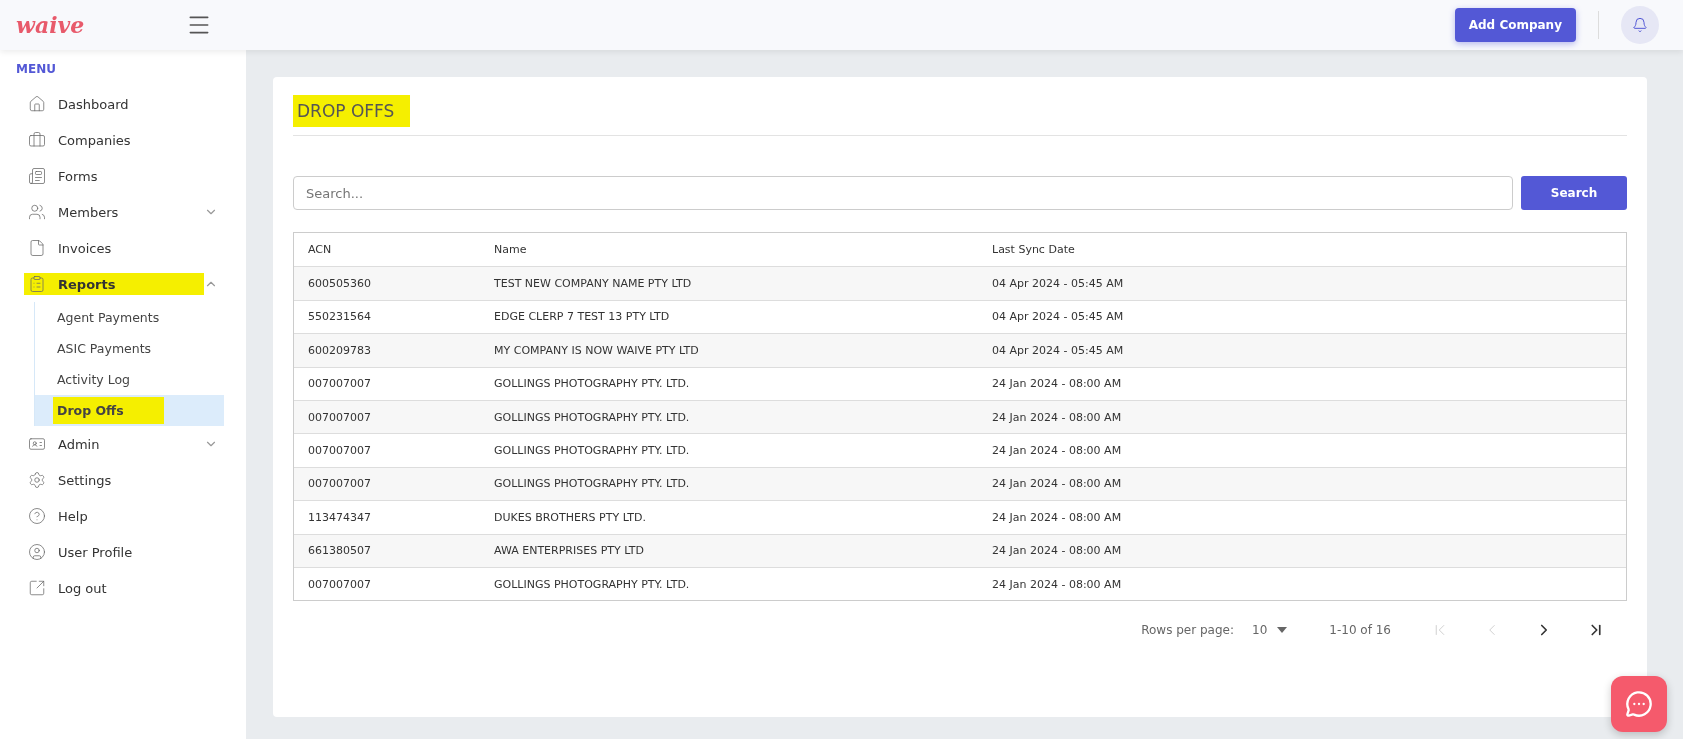  I want to click on column-header: ACN, so click(320, 250).